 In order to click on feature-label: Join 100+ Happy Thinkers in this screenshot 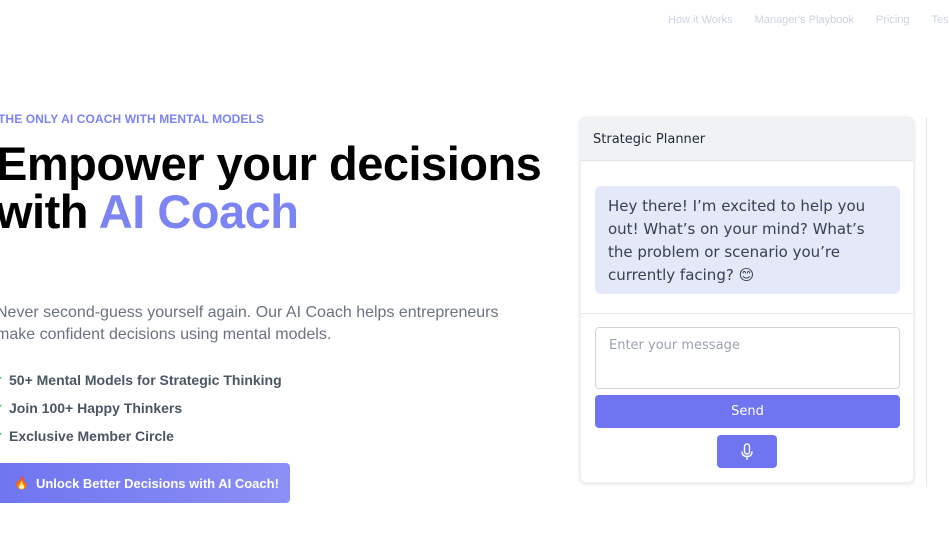, I will do `click(96, 408)`.